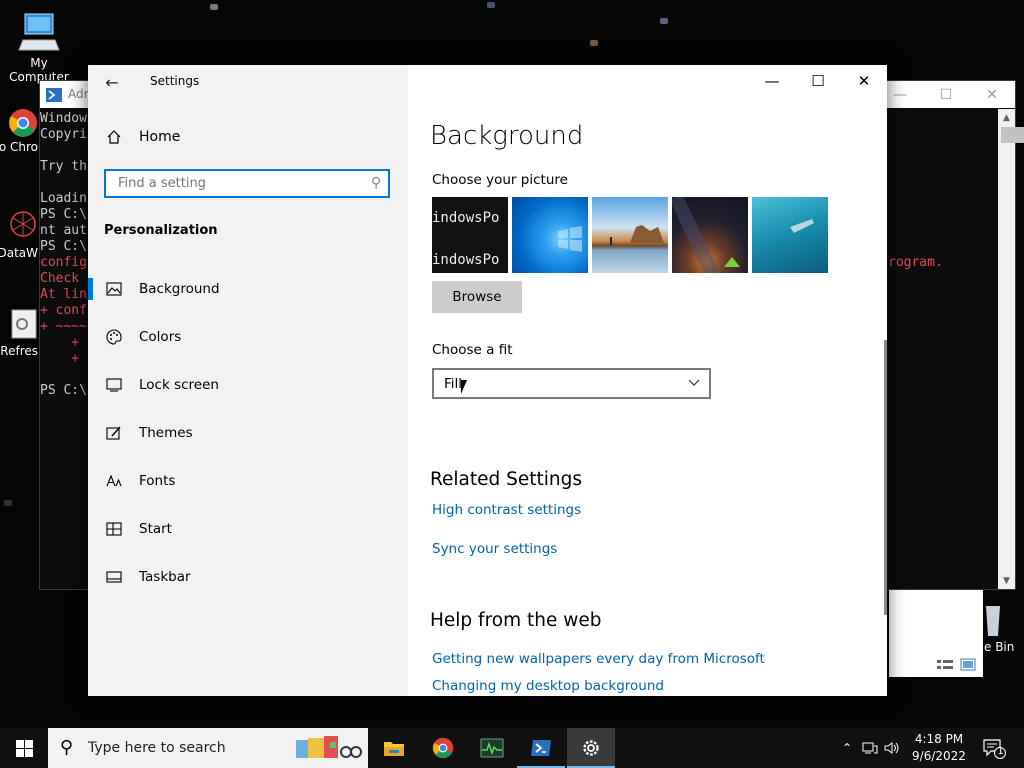 The height and width of the screenshot is (768, 1024). I want to click on nav-label: Lock screen, so click(179, 385).